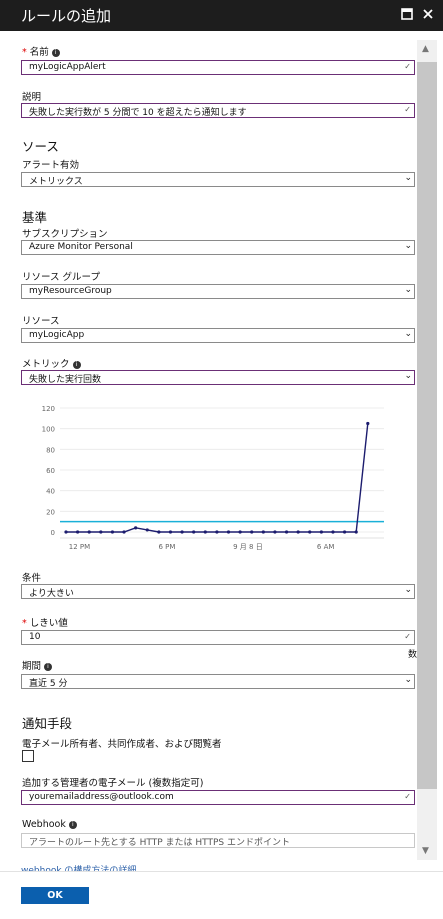 The image size is (443, 919). What do you see at coordinates (53, 533) in the screenshot?
I see `y-tick-label: 0` at bounding box center [53, 533].